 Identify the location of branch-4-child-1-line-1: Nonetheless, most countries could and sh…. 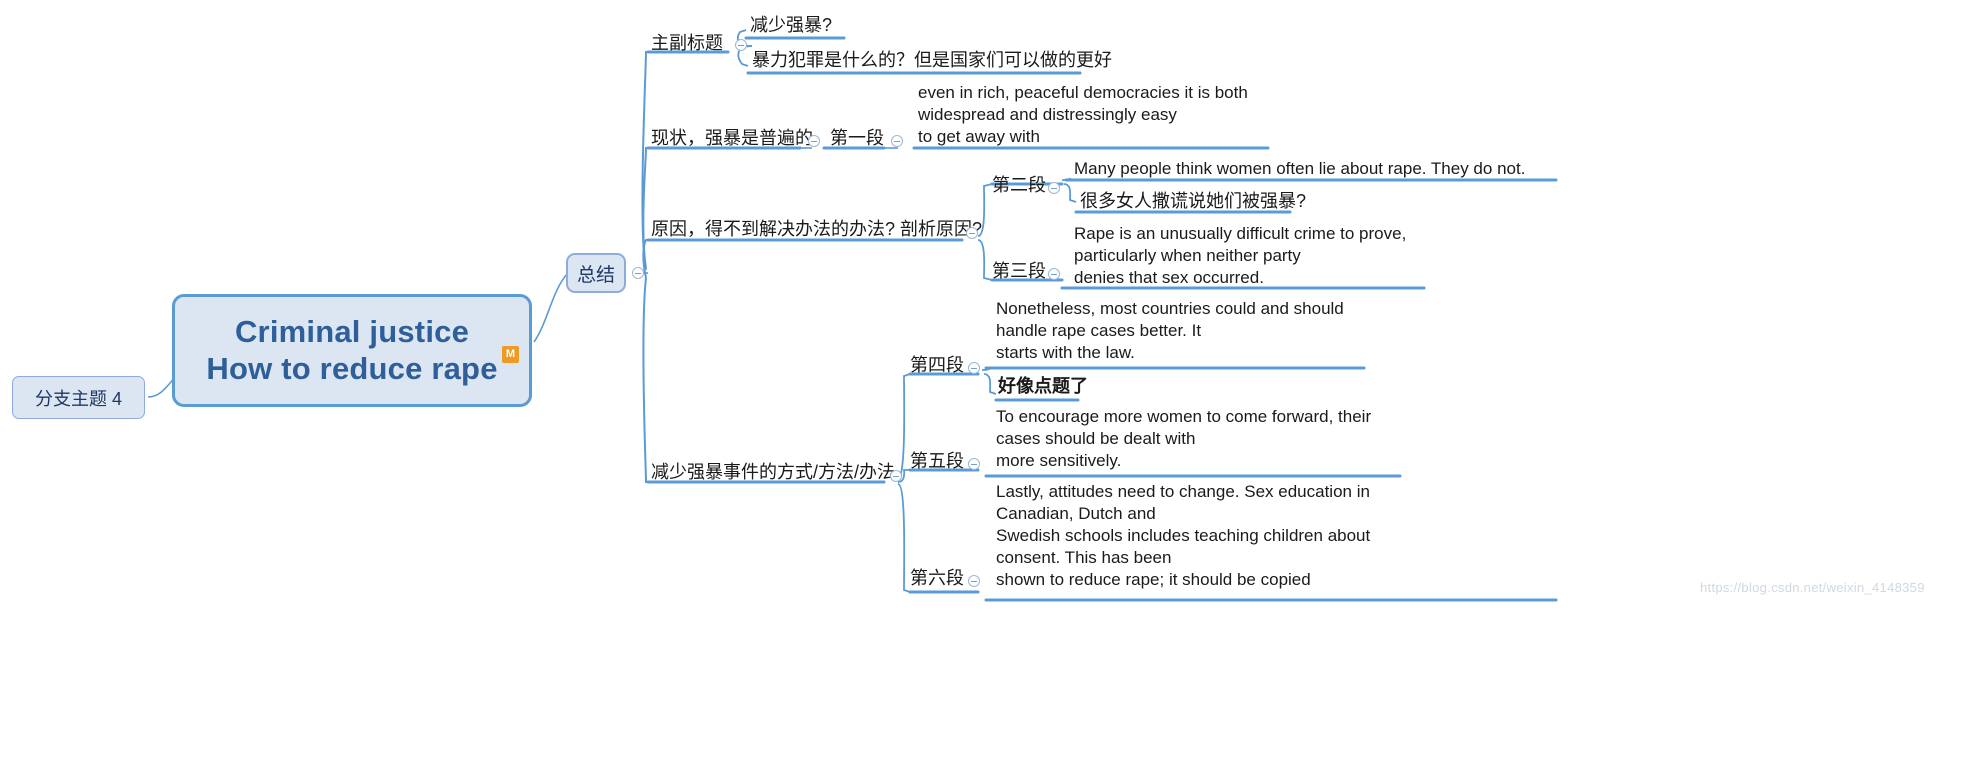
(1170, 309).